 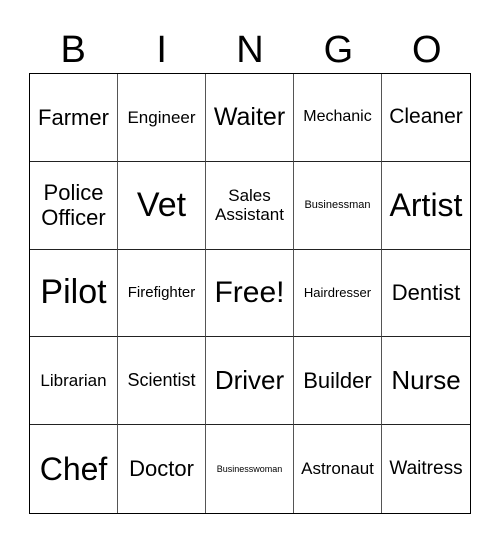 I want to click on bingo-cell: Businesswoman, so click(x=250, y=469).